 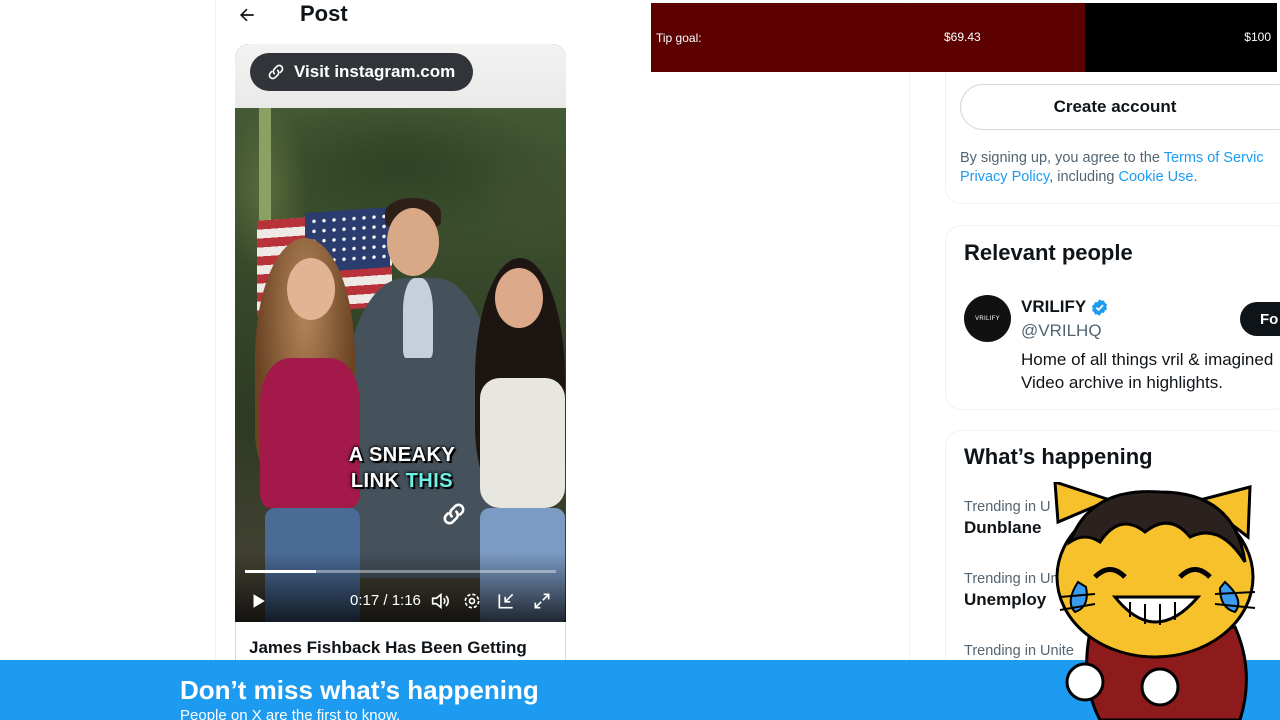 I want to click on tip-goal-target: $100, so click(x=1257, y=37).